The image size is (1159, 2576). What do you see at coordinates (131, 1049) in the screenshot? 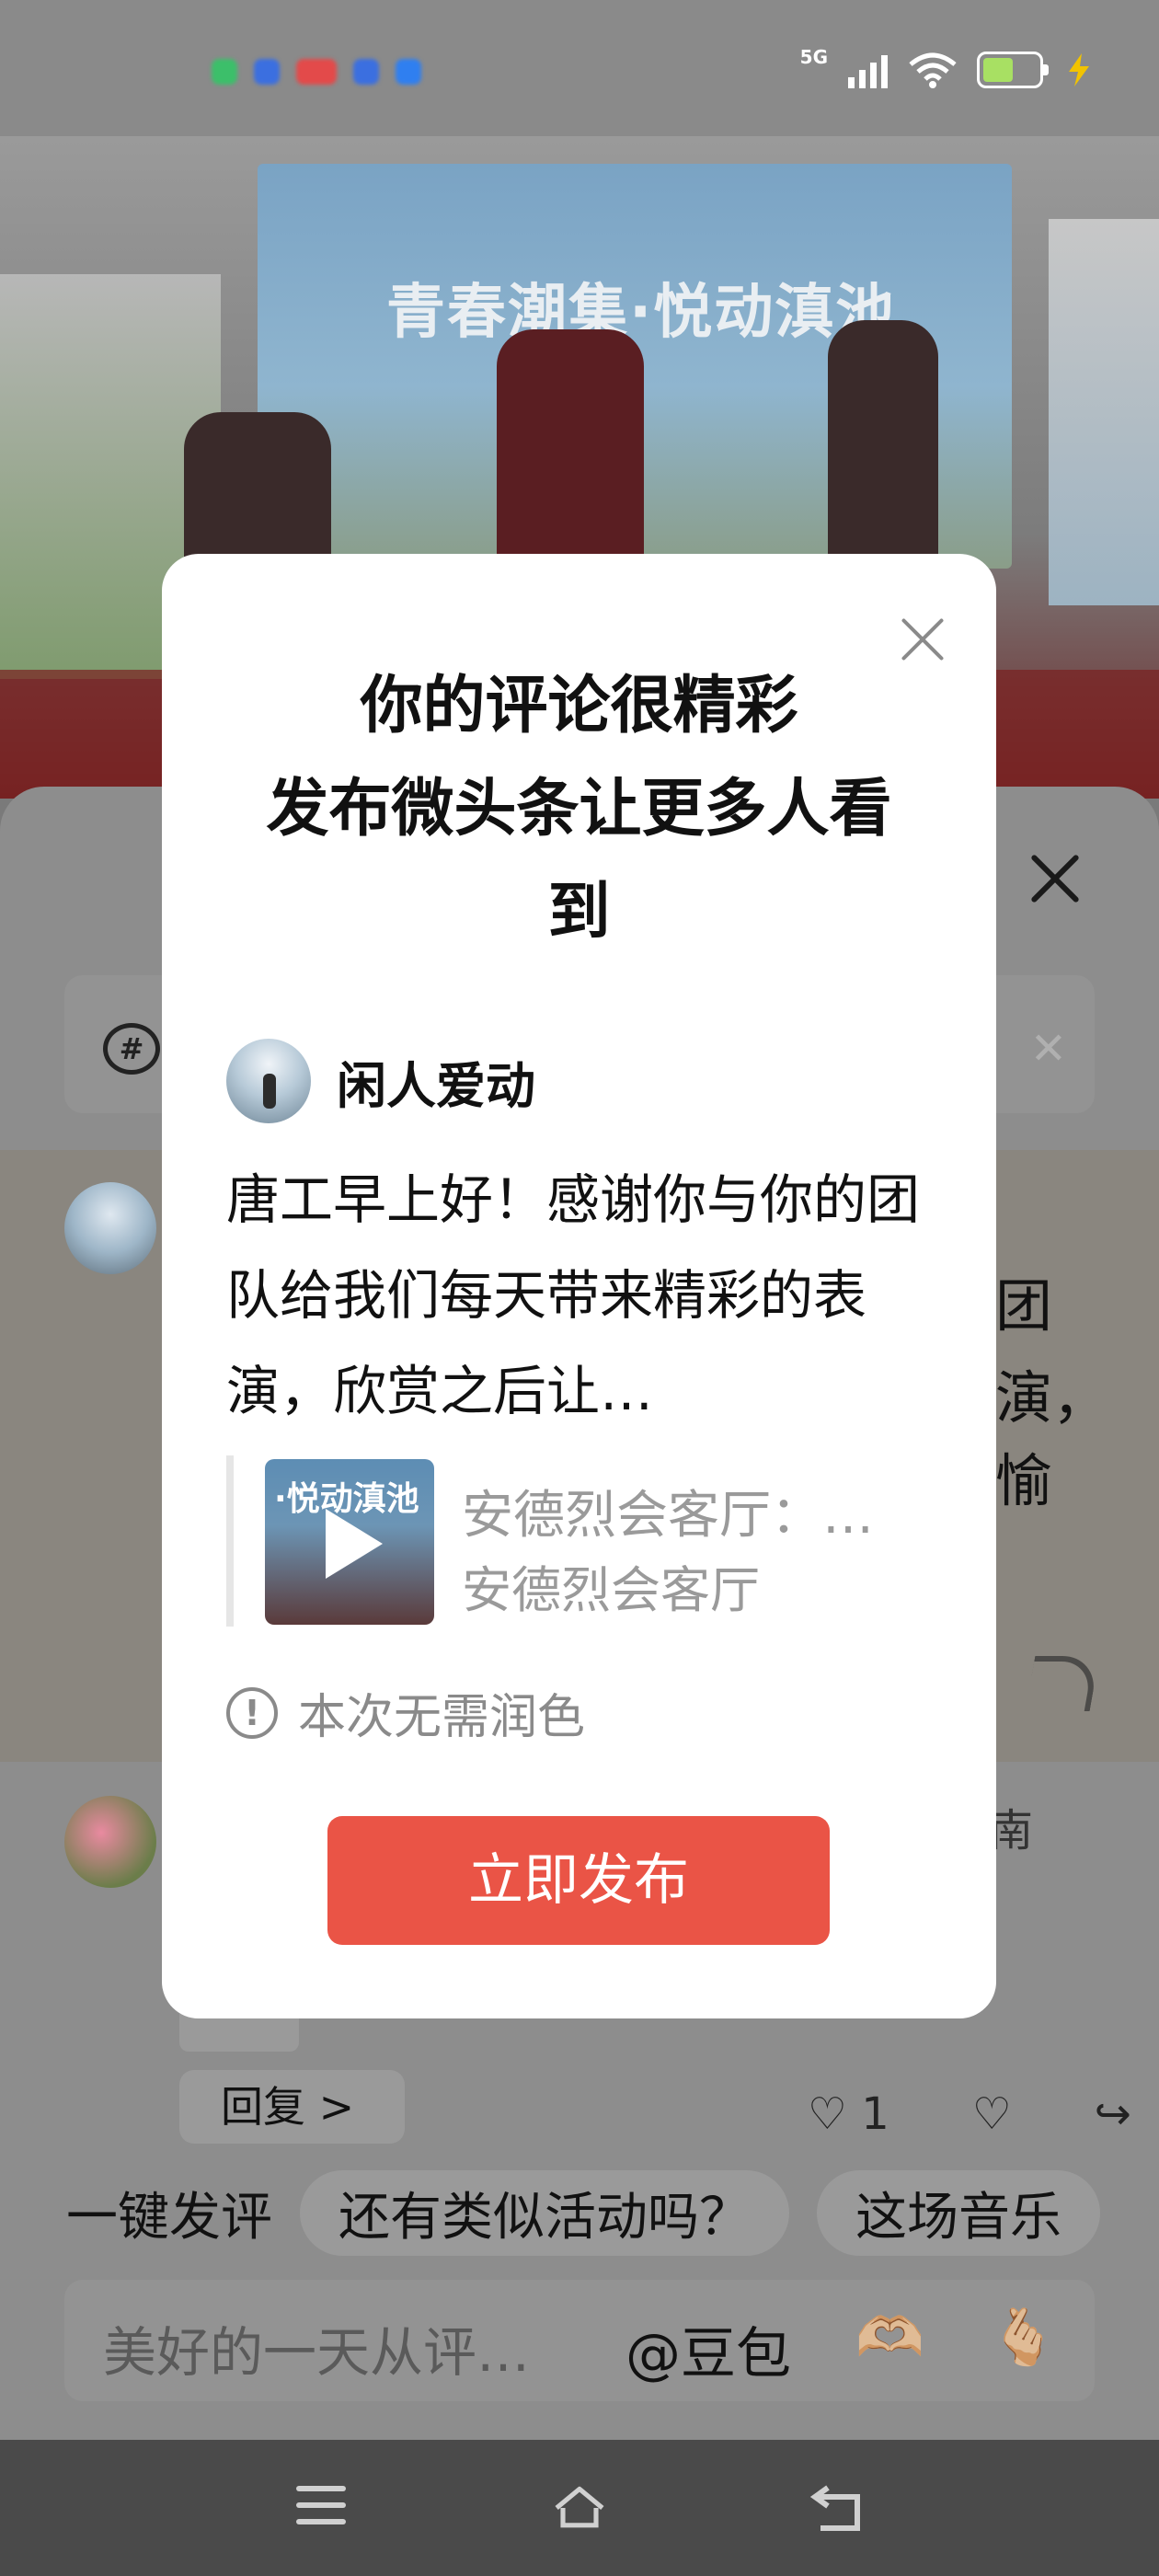
I see `topic-hash-icon: #` at bounding box center [131, 1049].